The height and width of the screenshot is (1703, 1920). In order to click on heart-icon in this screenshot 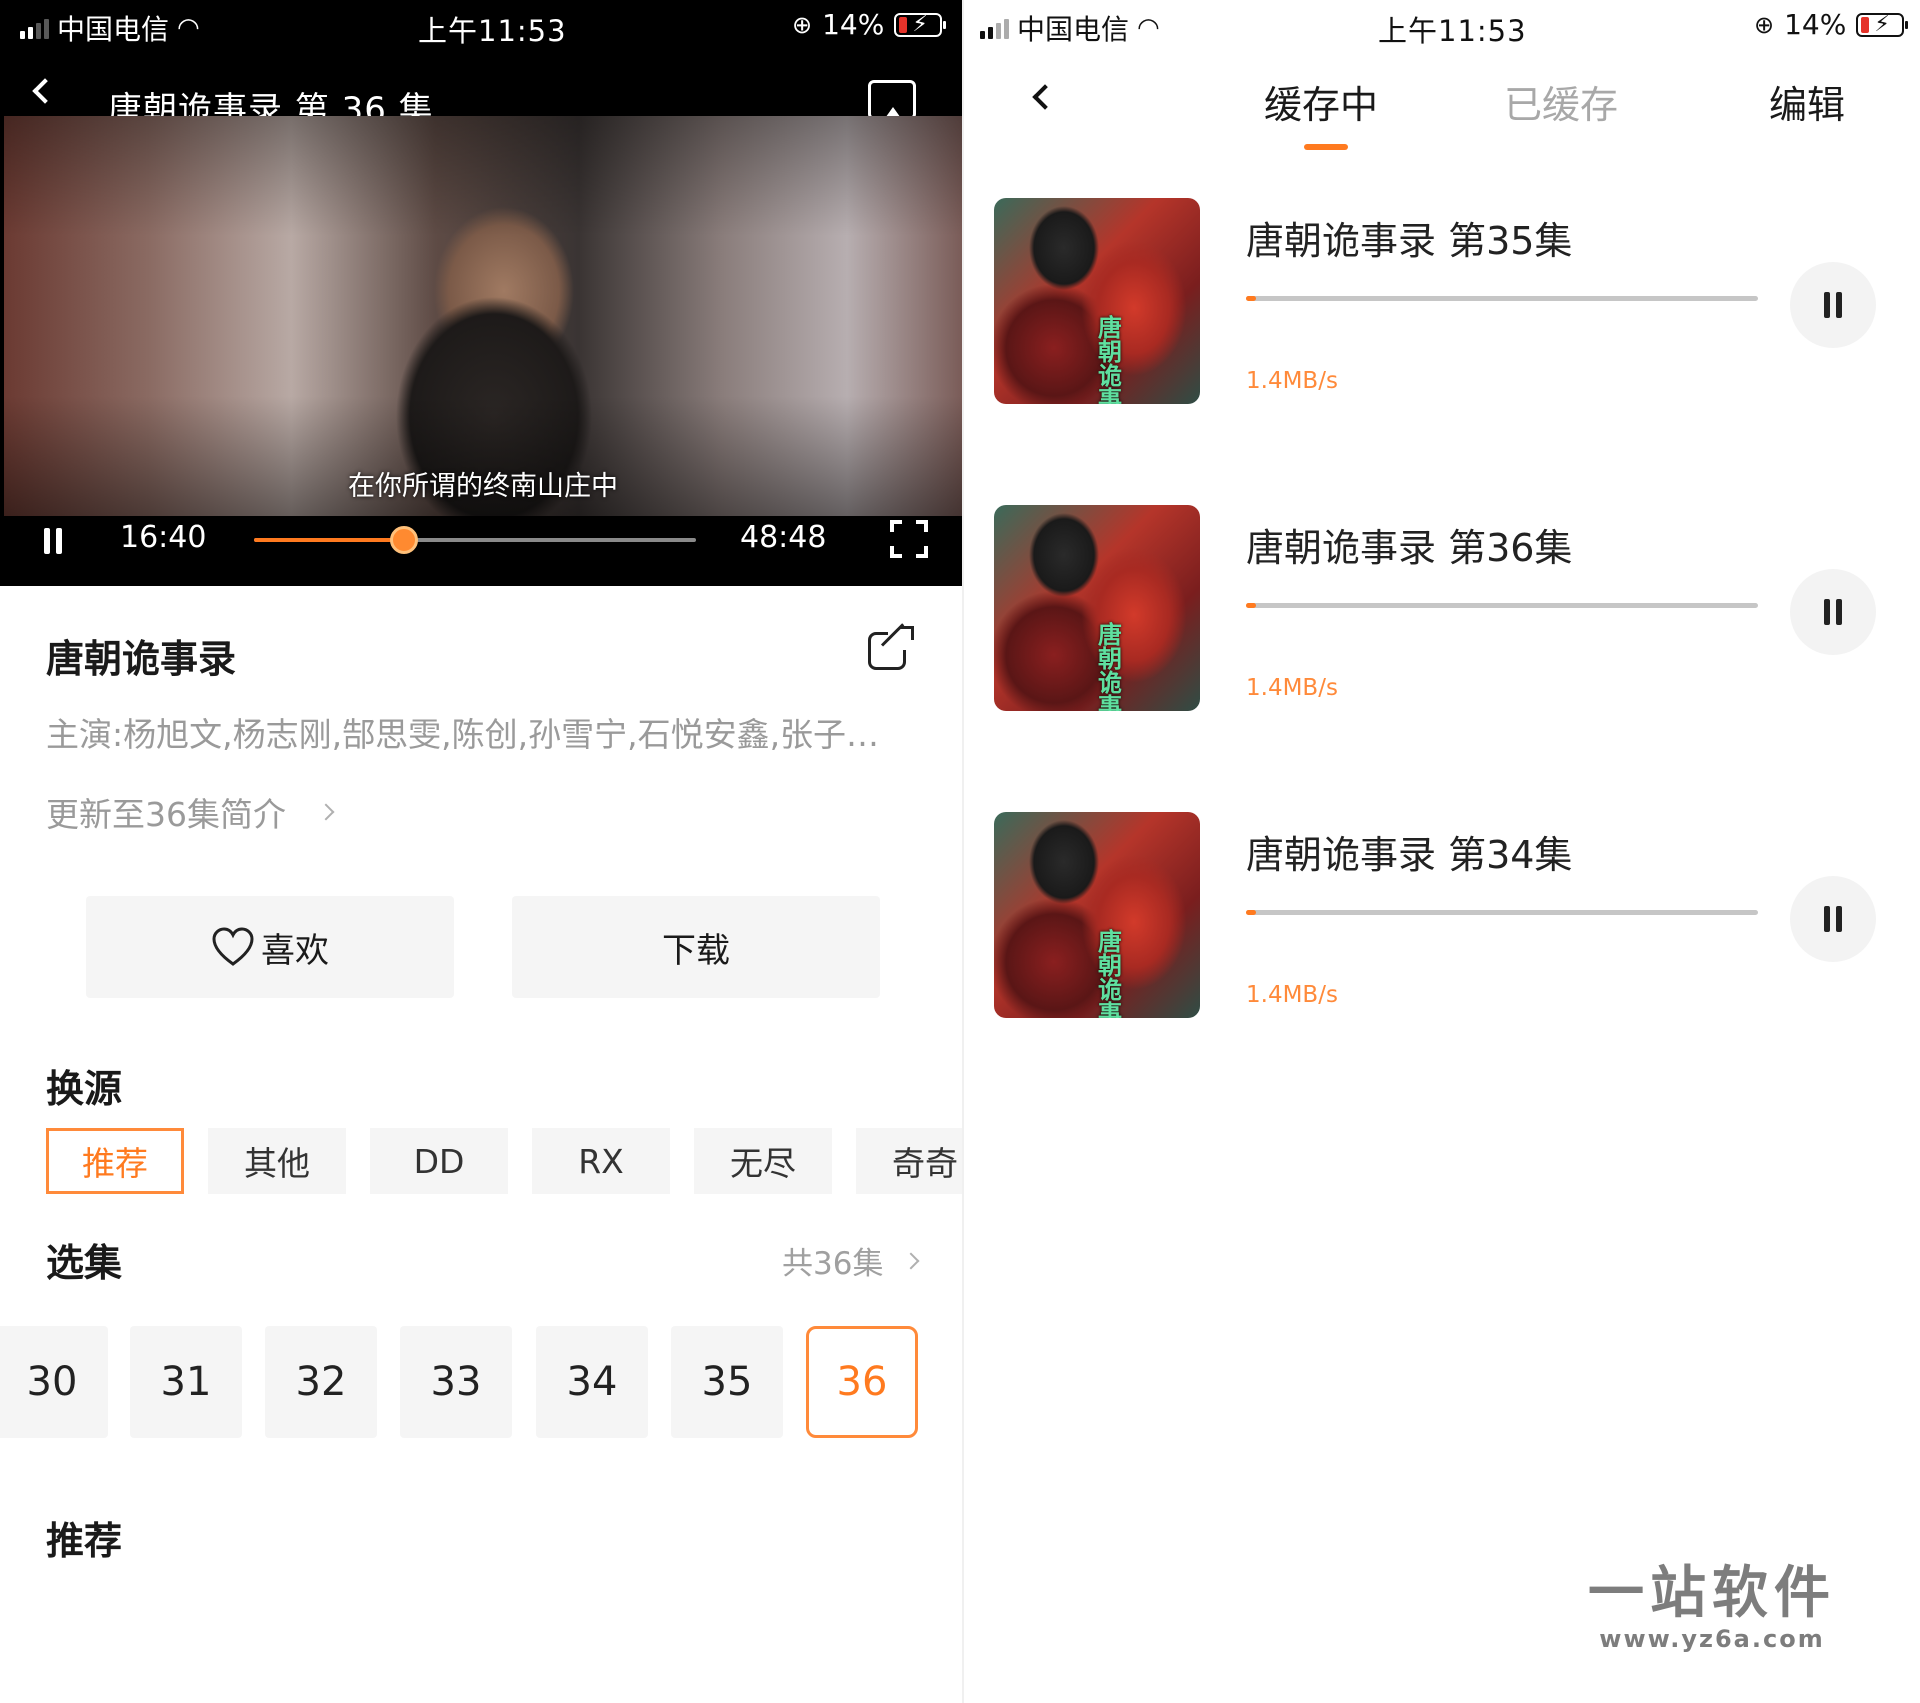, I will do `click(233, 946)`.